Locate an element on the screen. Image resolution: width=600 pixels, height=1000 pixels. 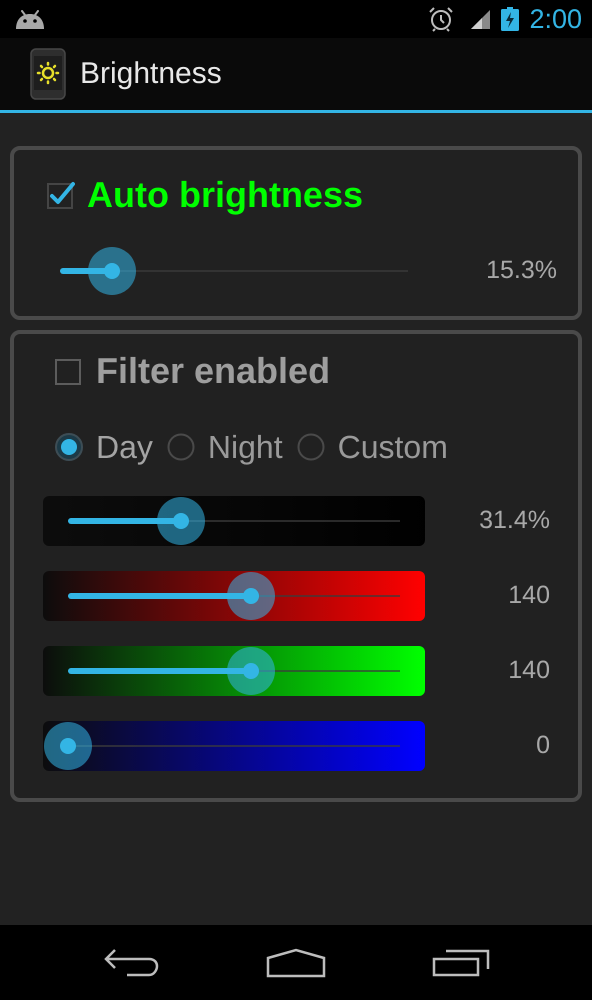
phone-sun-icon is located at coordinates (48, 74).